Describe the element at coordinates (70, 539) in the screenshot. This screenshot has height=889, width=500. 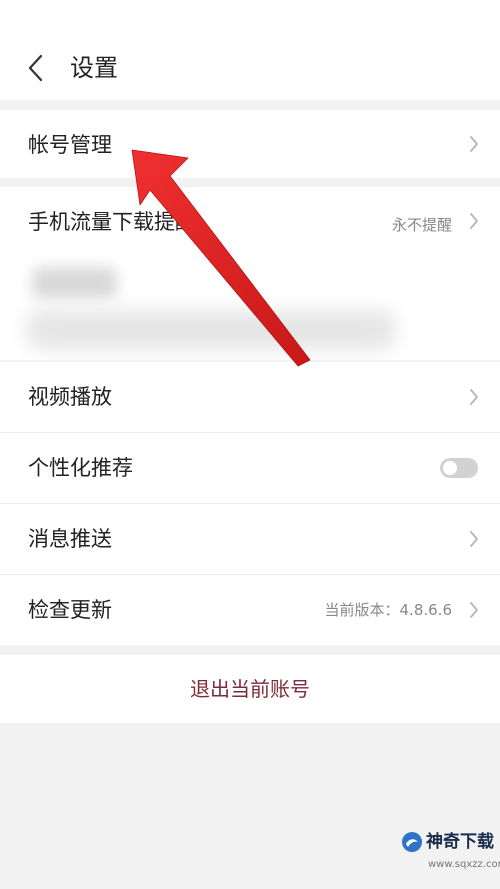
I see `row-label-push: 消息推送` at that location.